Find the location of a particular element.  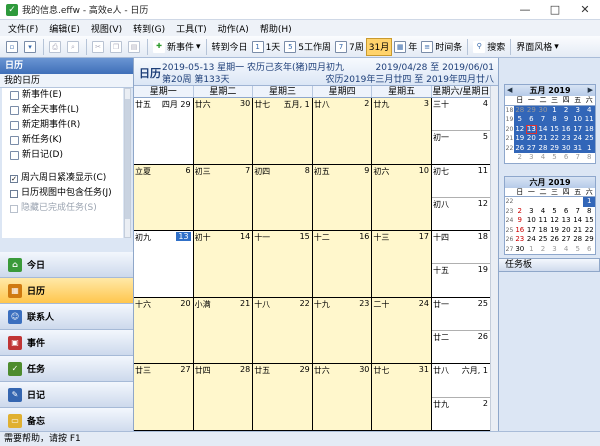

menu-goto: 转到(G) is located at coordinates (149, 28).